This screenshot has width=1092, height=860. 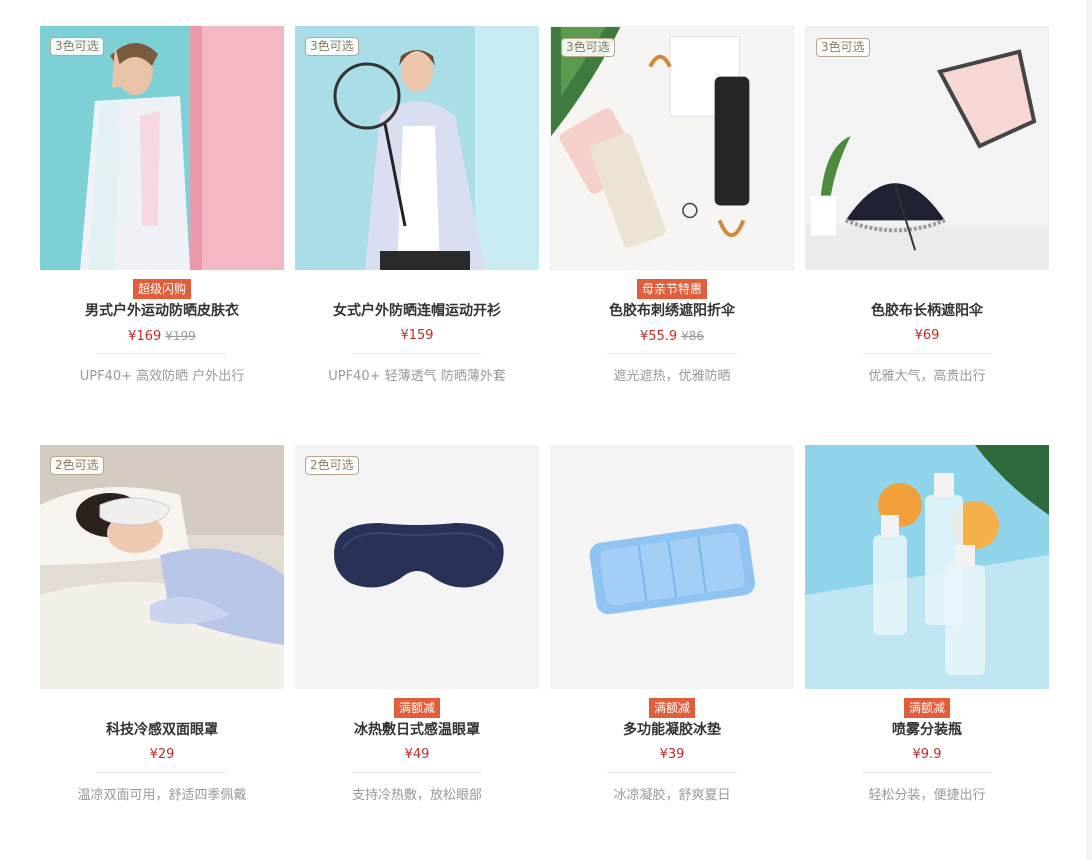 I want to click on tag-area: 母亲节特惠, so click(x=672, y=289).